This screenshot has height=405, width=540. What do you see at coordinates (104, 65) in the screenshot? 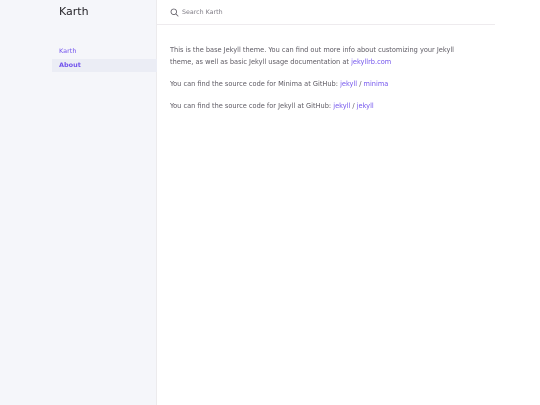
I see `sidebar-item-about: About` at bounding box center [104, 65].